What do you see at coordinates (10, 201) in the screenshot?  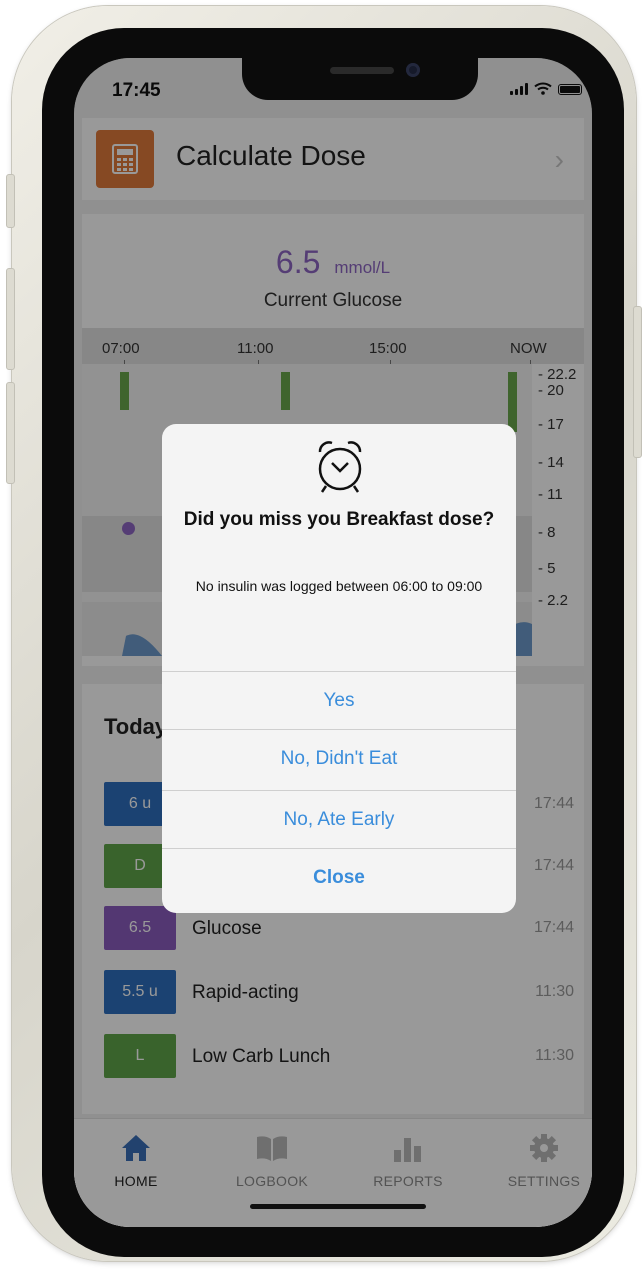 I see `mute-switch` at bounding box center [10, 201].